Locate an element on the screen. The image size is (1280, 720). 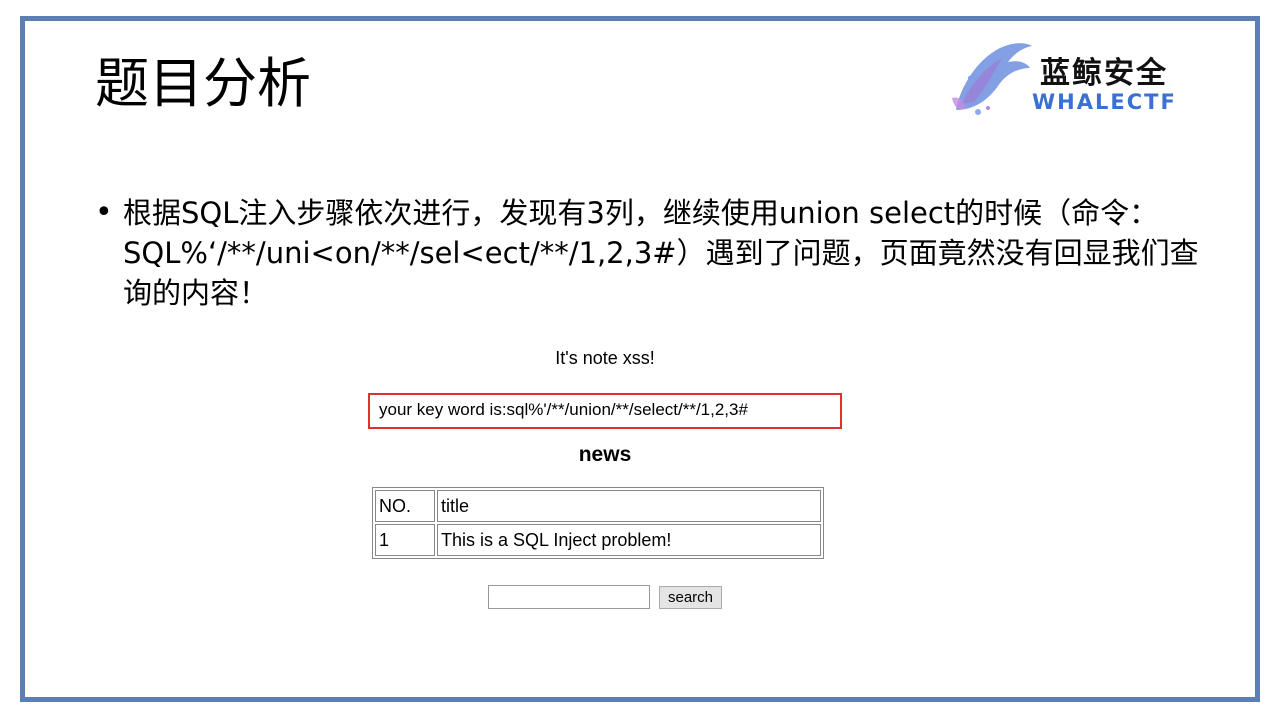
logo-chinese-text: 蓝鲸安全 is located at coordinates (1104, 73).